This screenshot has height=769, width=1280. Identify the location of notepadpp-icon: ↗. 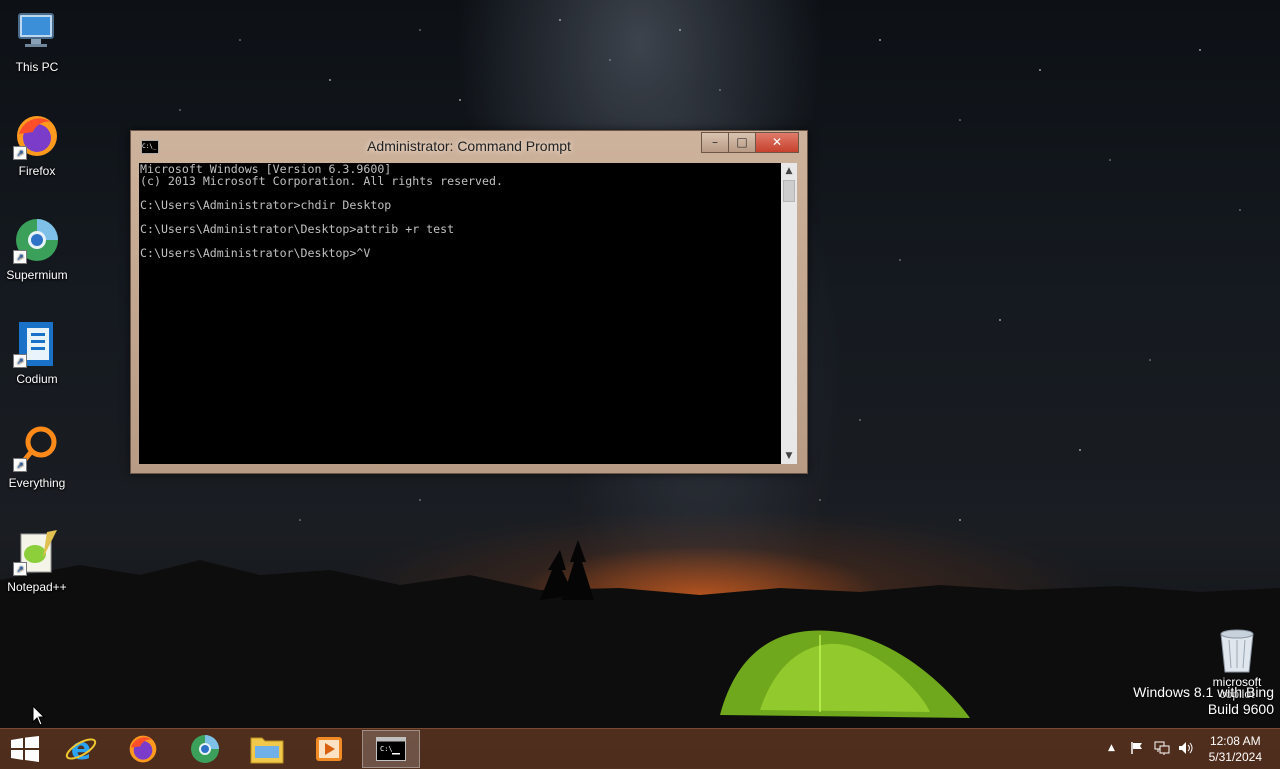
(37, 552).